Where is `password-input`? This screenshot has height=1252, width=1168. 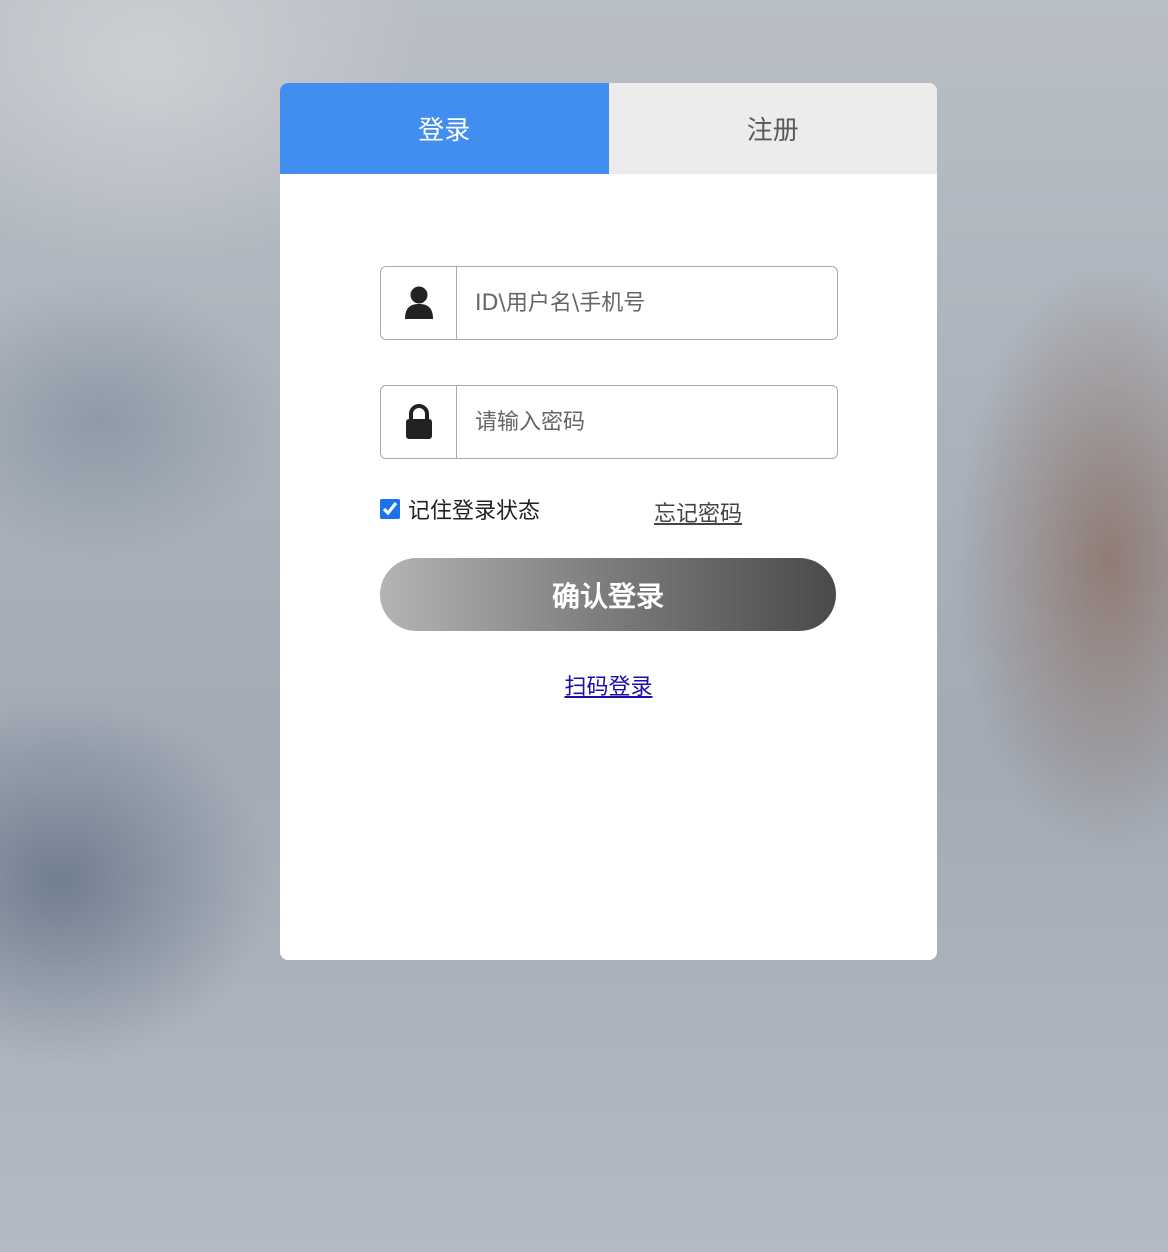 password-input is located at coordinates (647, 422).